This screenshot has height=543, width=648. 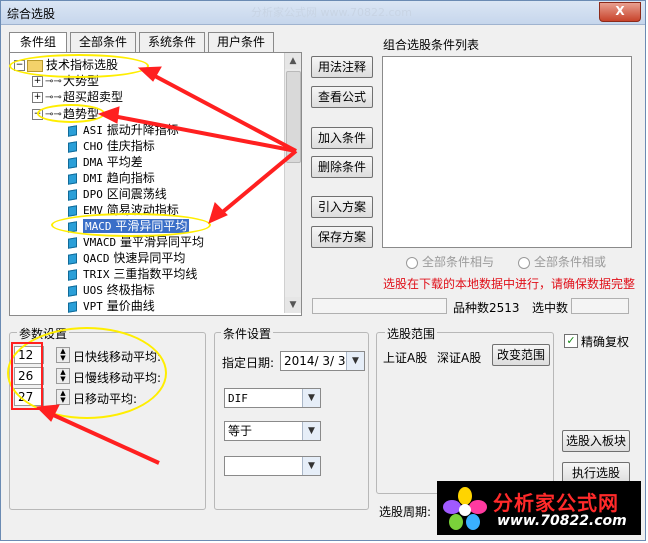 I want to click on logo-url: www.70822.com, so click(x=562, y=521).